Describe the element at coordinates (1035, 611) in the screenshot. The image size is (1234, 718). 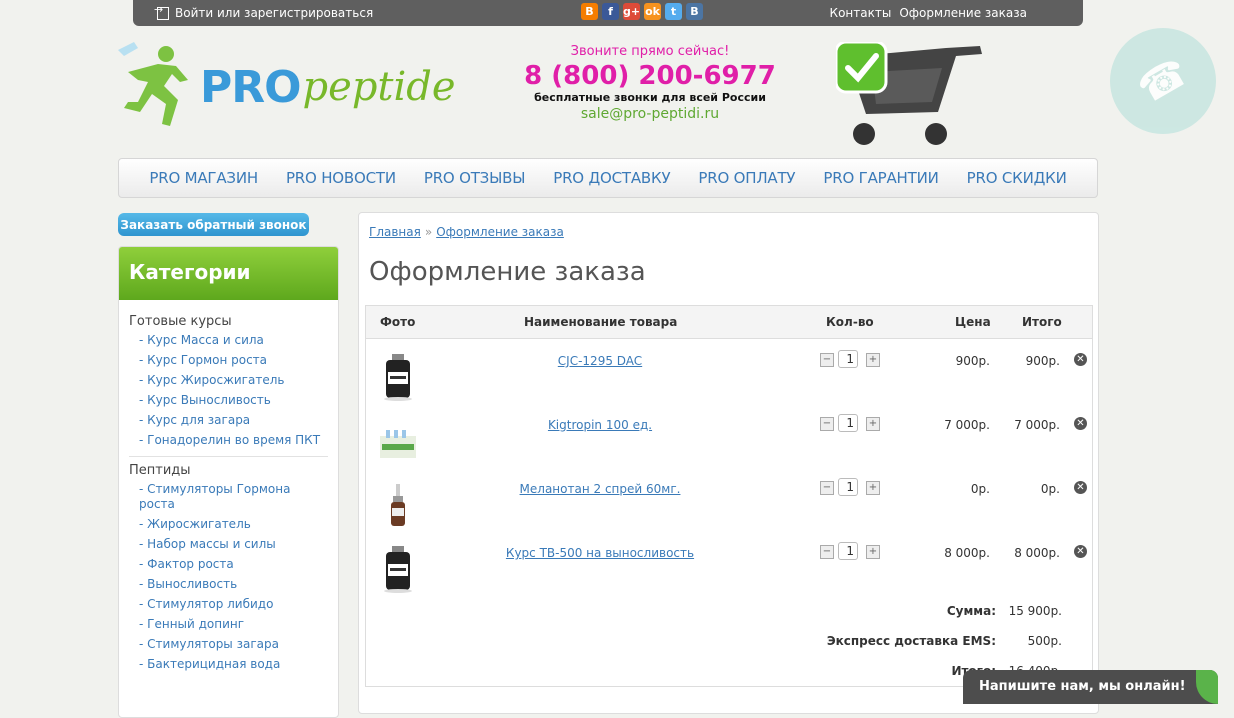
I see `summary-value: 15 900р.` at that location.